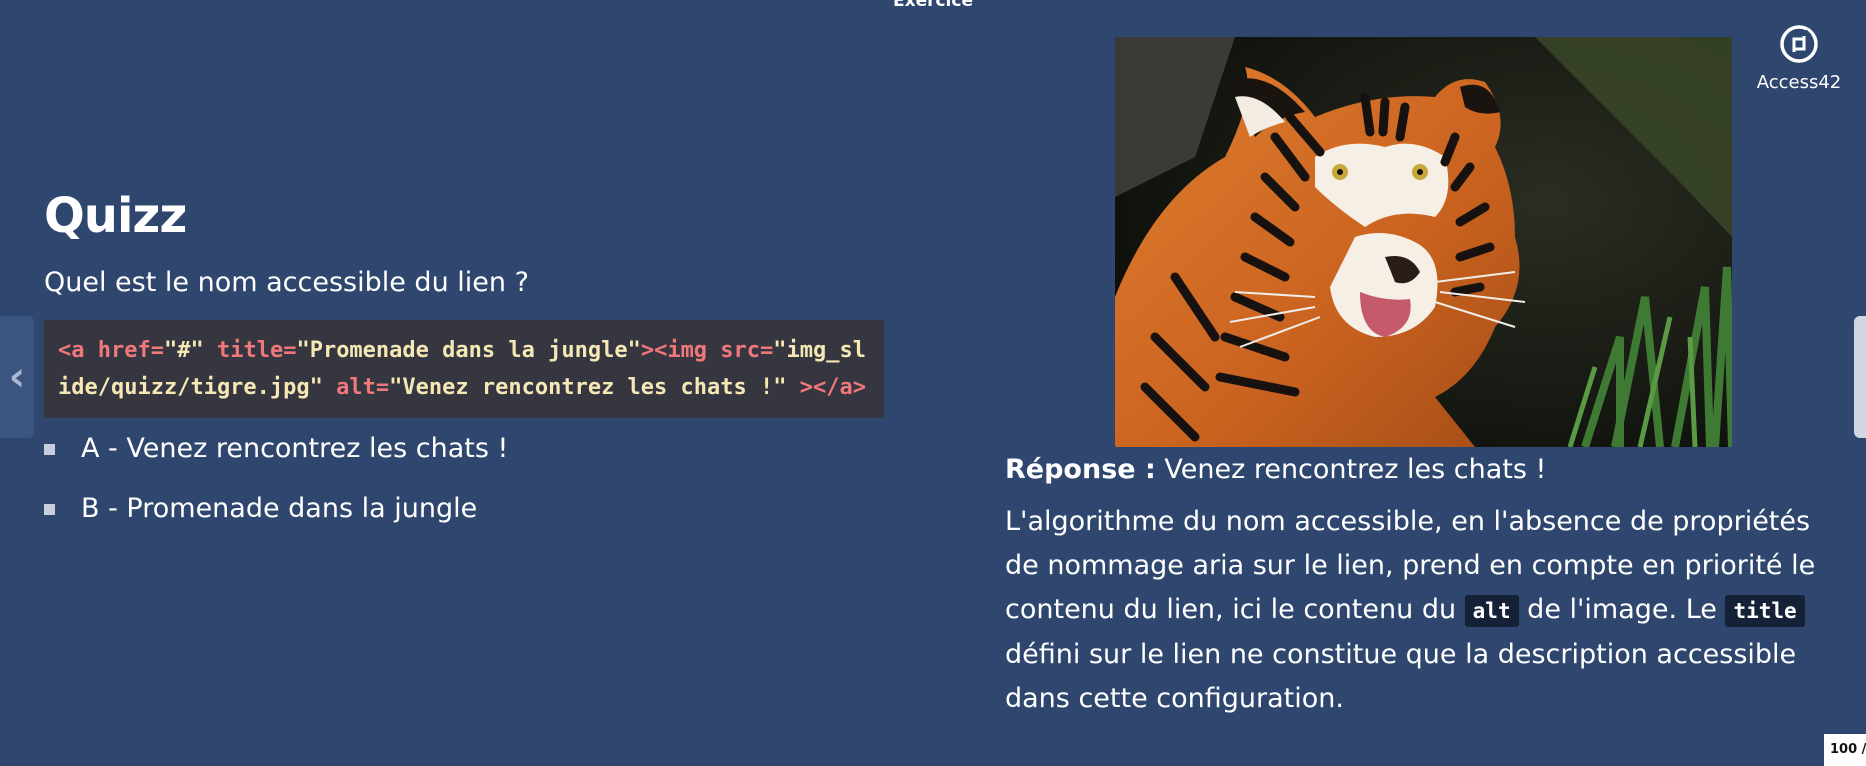  Describe the element at coordinates (1845, 750) in the screenshot. I see `page-counter: 100 /` at that location.